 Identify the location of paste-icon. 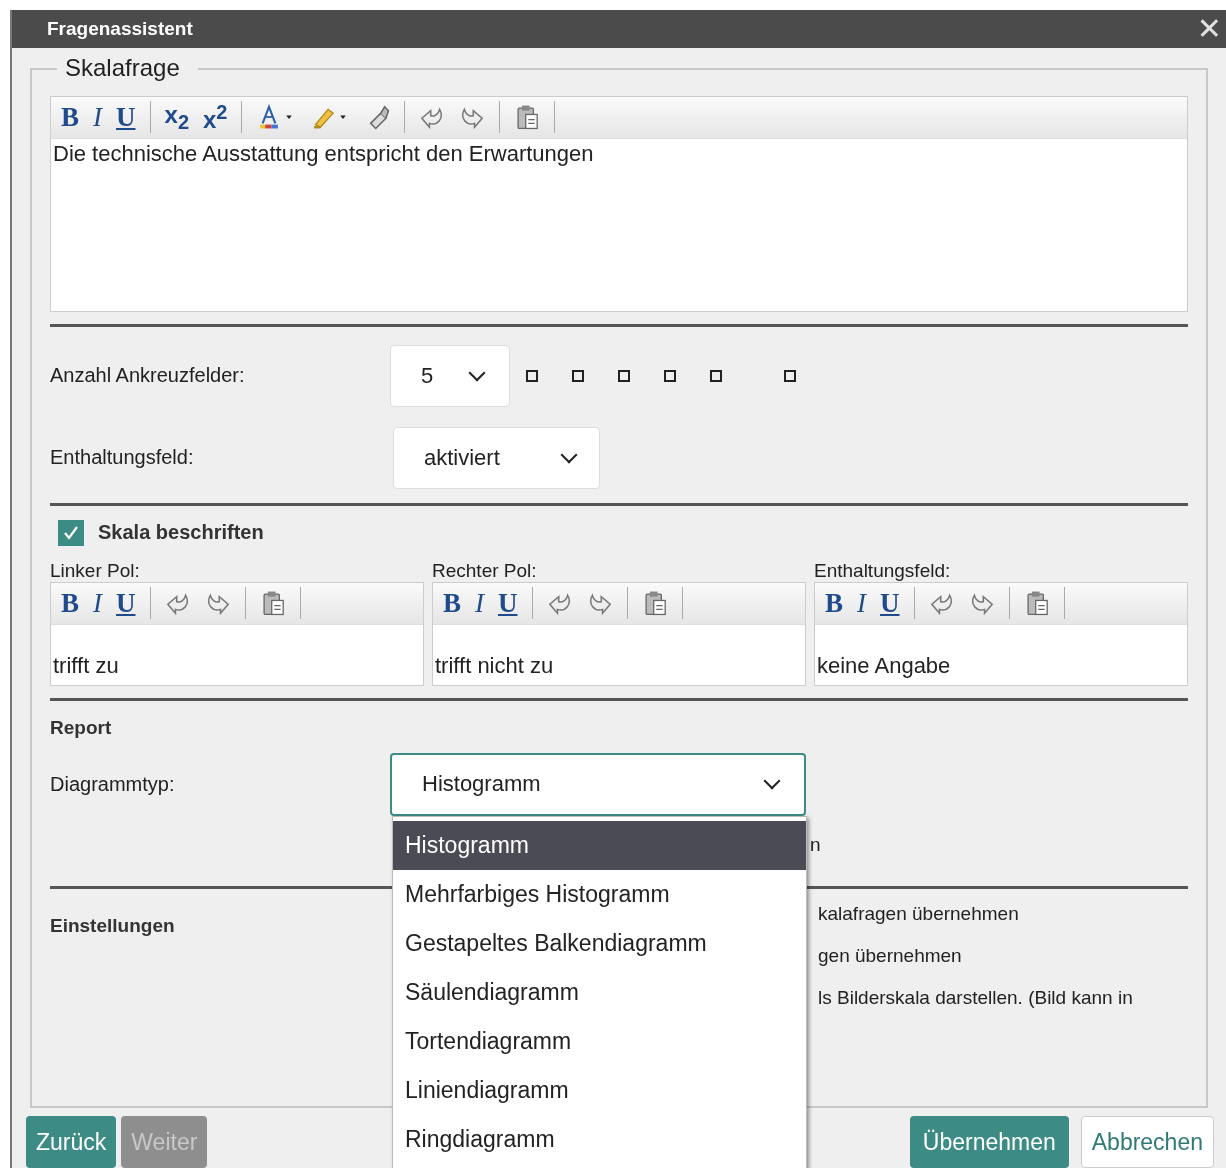
(527, 117).